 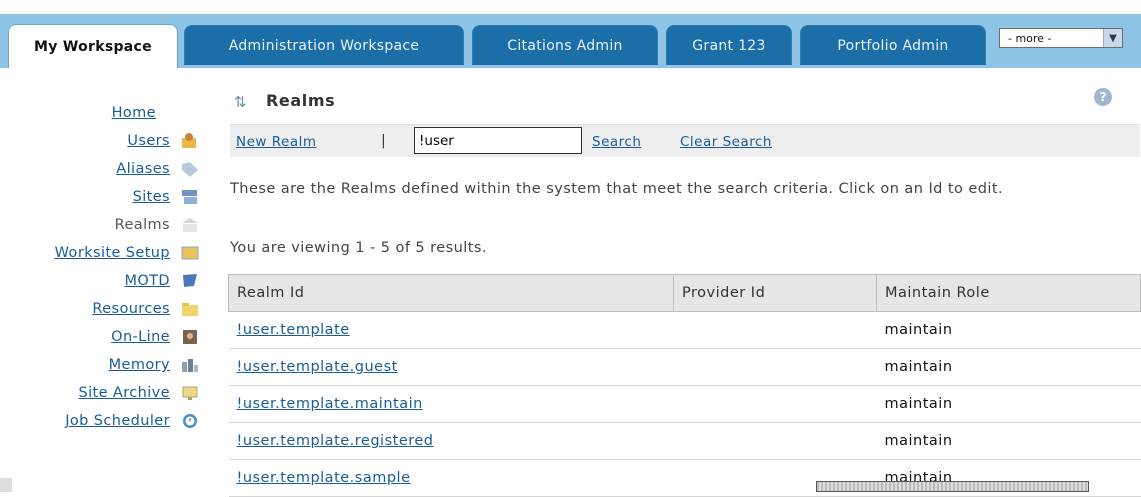 I want to click on nav-item-label: MOTD, so click(x=147, y=281).